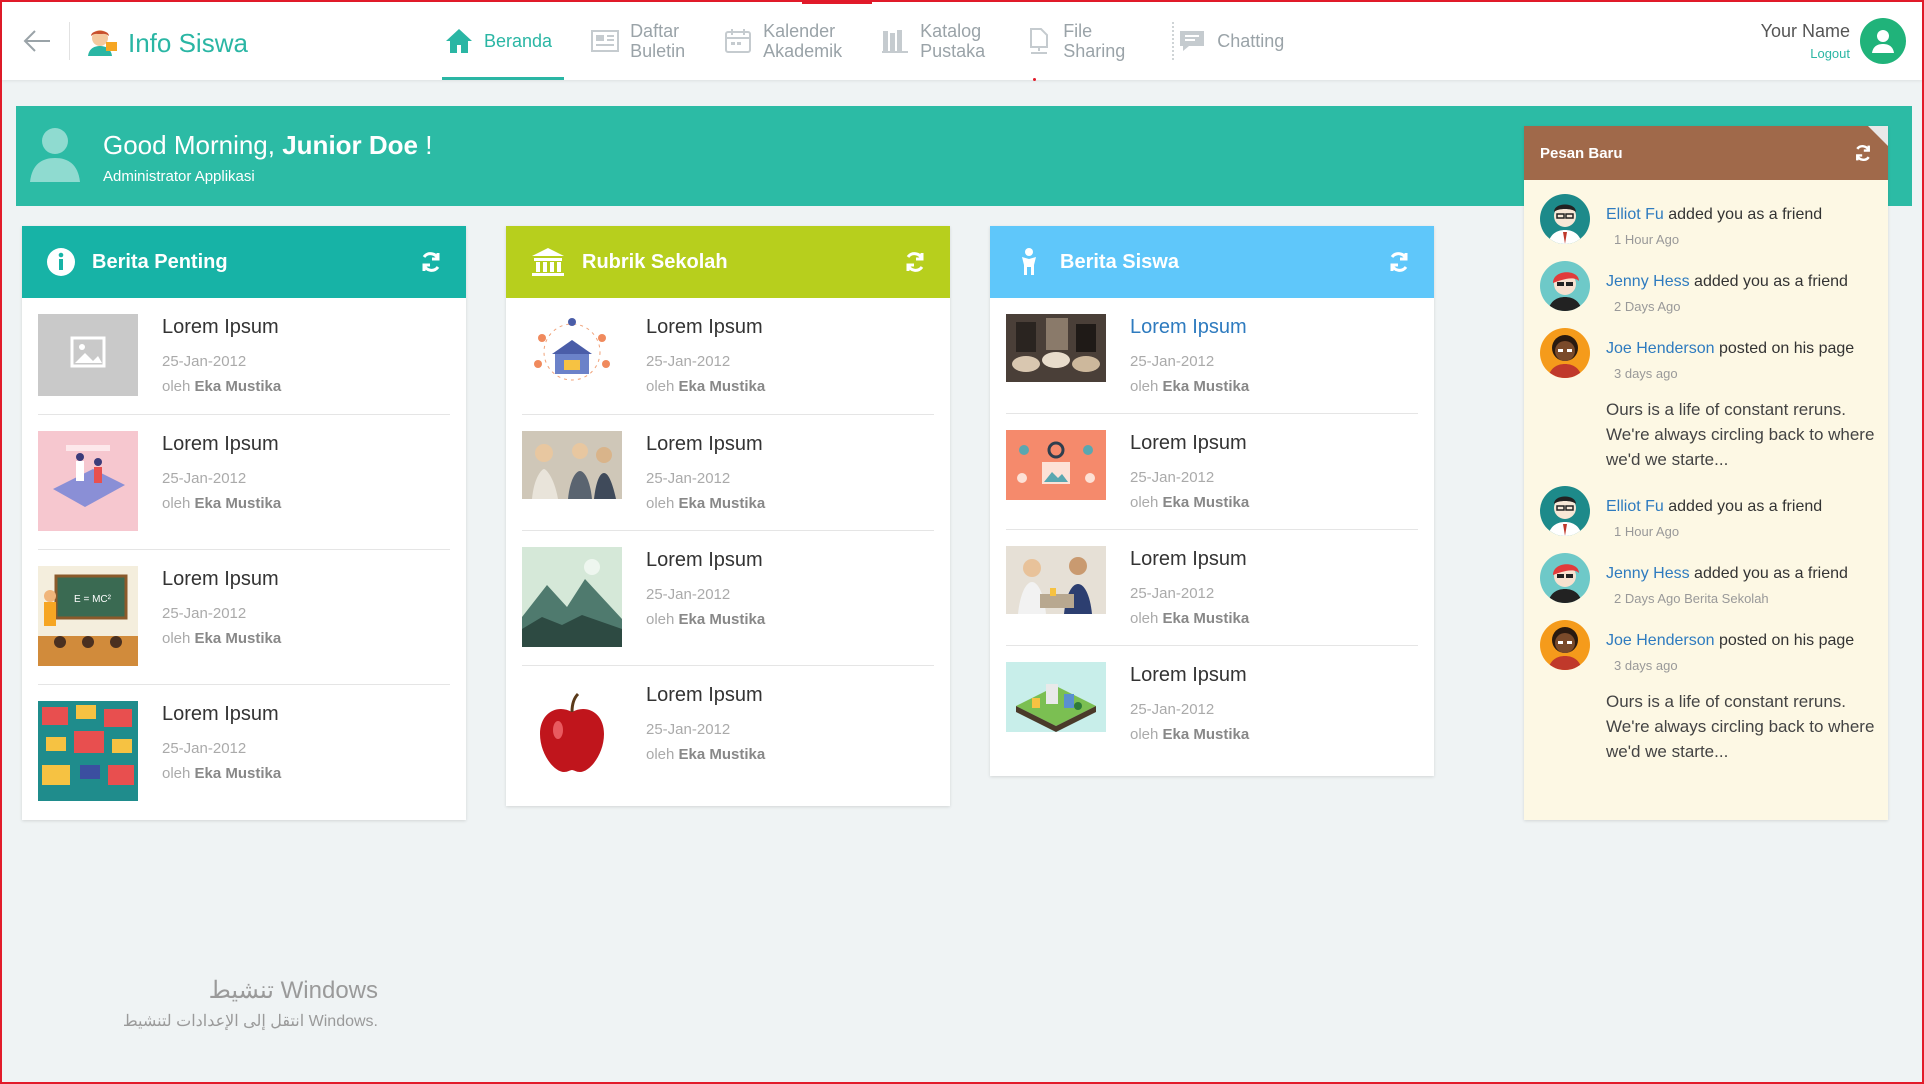 The width and height of the screenshot is (1924, 1084). I want to click on user-info: Your Name Logout, so click(1805, 41).